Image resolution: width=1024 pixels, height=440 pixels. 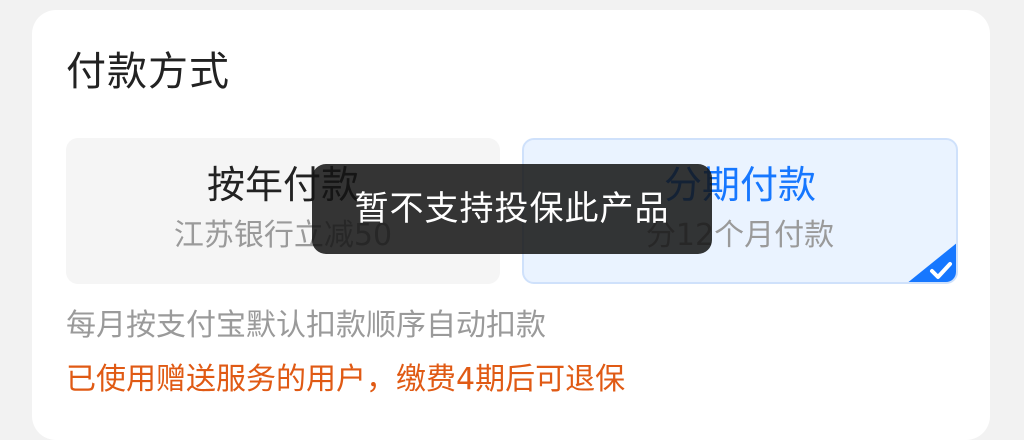 What do you see at coordinates (306, 325) in the screenshot?
I see `auto-debit-note: 每月按支付宝默认扣款顺序自动扣款` at bounding box center [306, 325].